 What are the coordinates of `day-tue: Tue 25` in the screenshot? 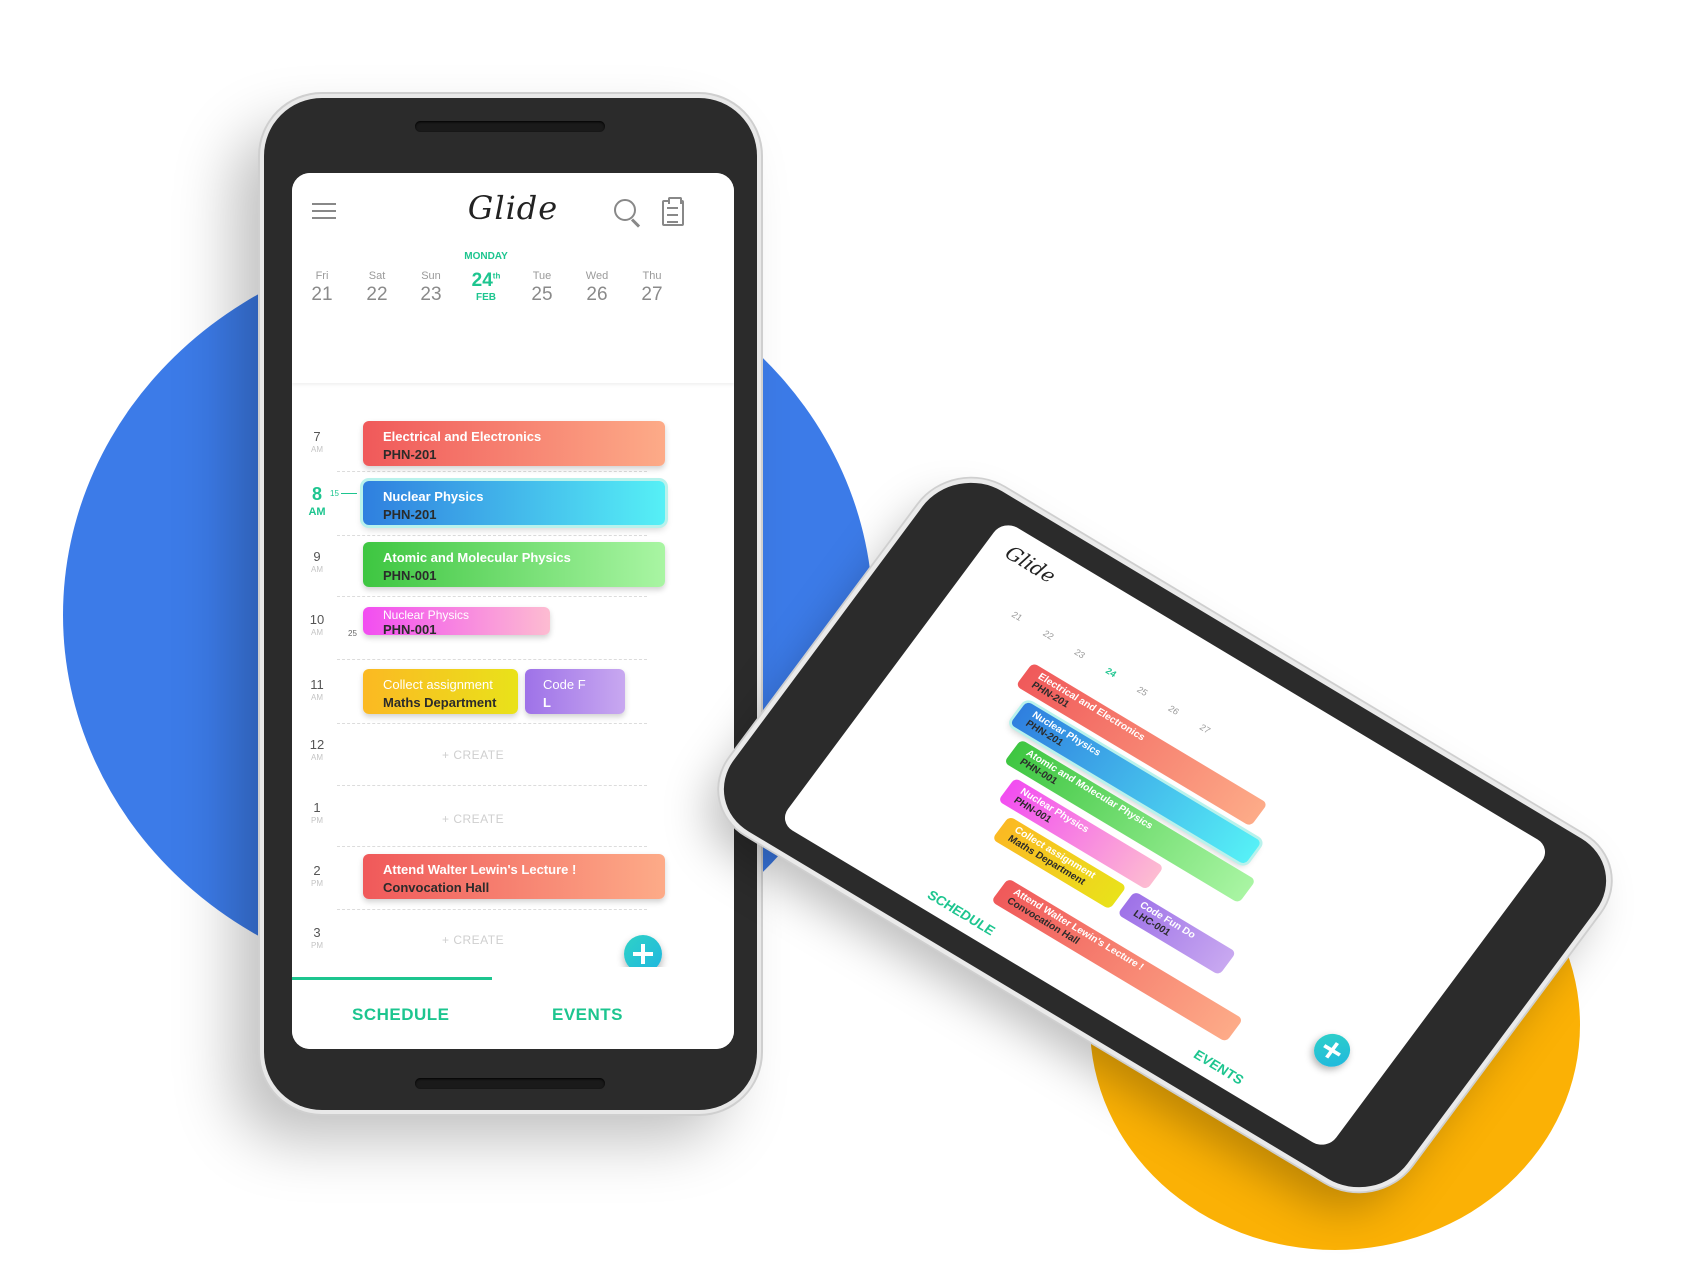 It's located at (542, 278).